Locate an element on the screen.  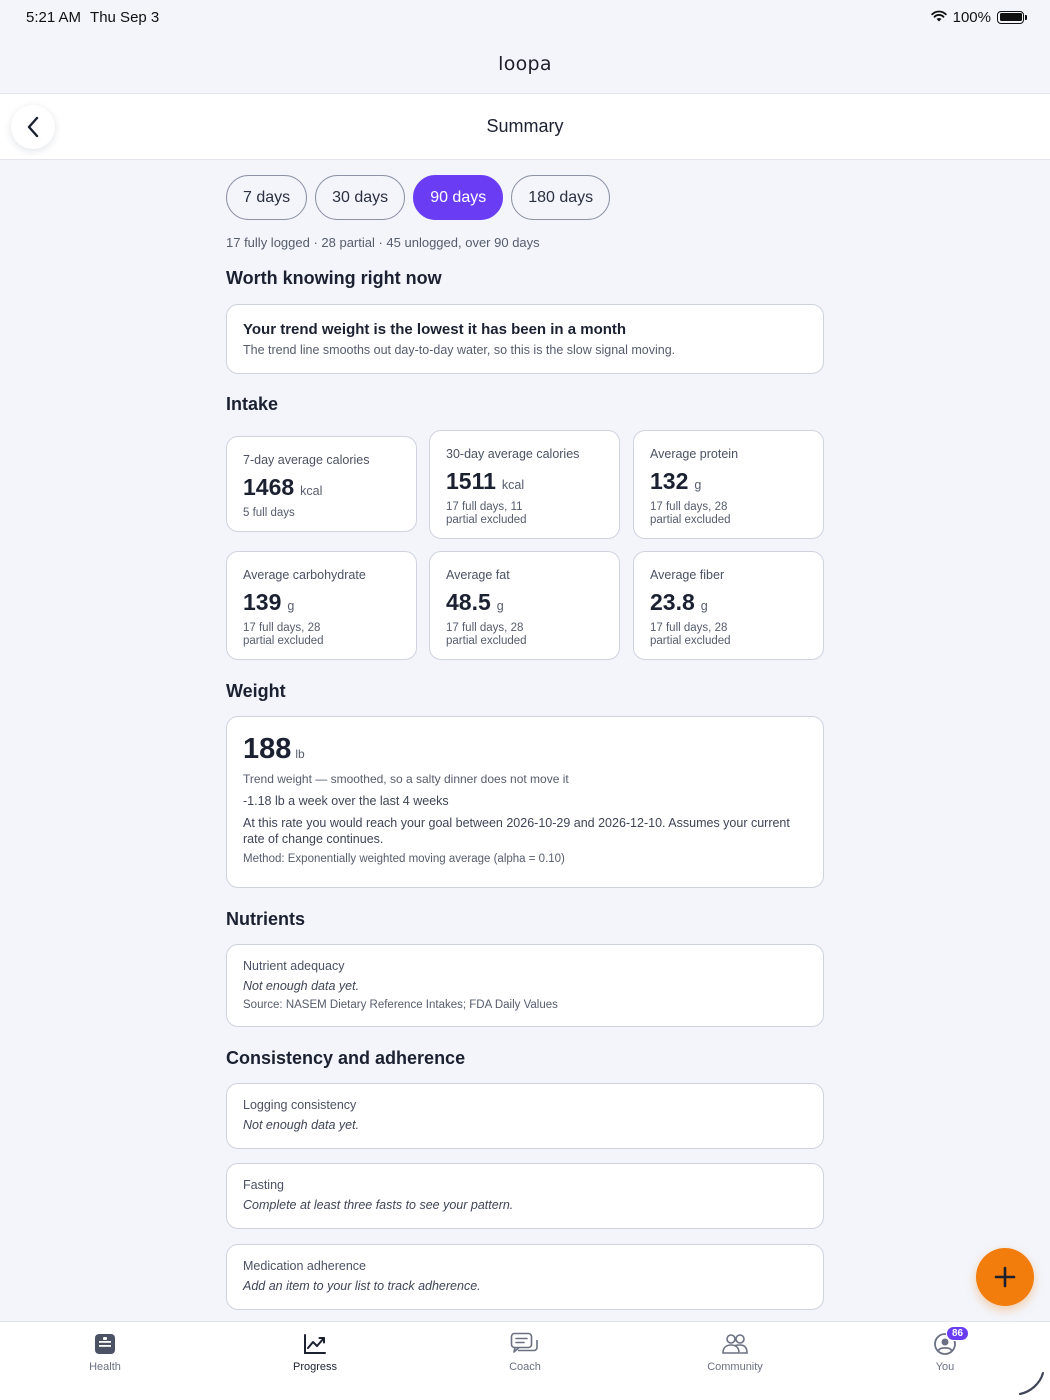
metric-label: 7-day average calories is located at coordinates (306, 460).